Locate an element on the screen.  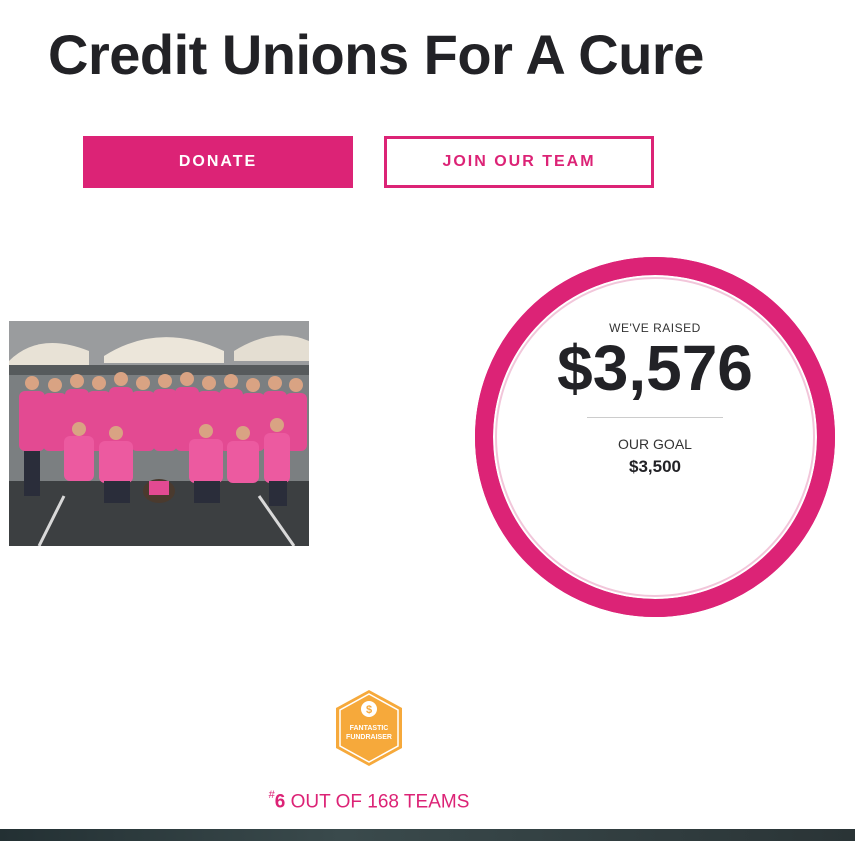
raised-amount: $3,576 is located at coordinates (655, 368).